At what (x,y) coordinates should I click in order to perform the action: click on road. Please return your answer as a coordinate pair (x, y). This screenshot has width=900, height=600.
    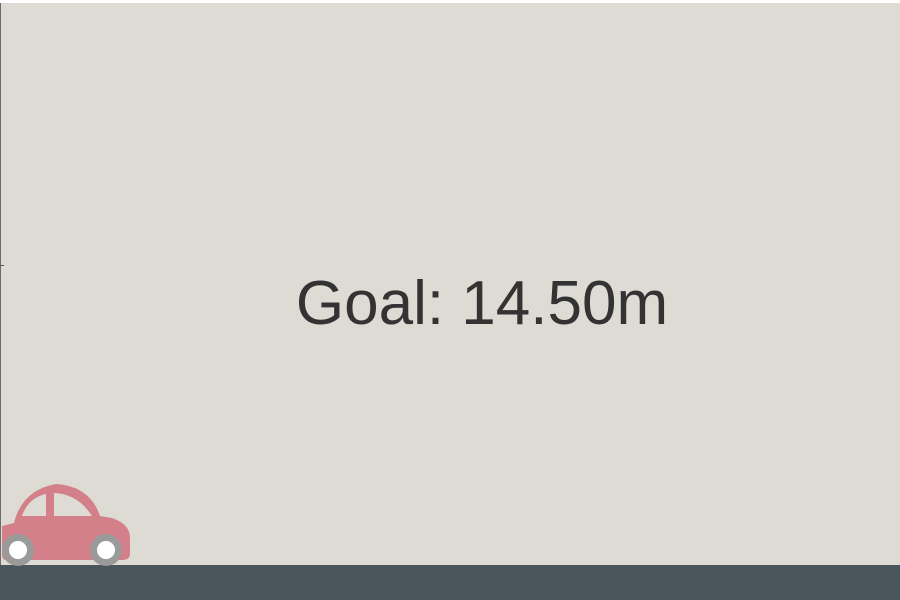
    Looking at the image, I should click on (450, 582).